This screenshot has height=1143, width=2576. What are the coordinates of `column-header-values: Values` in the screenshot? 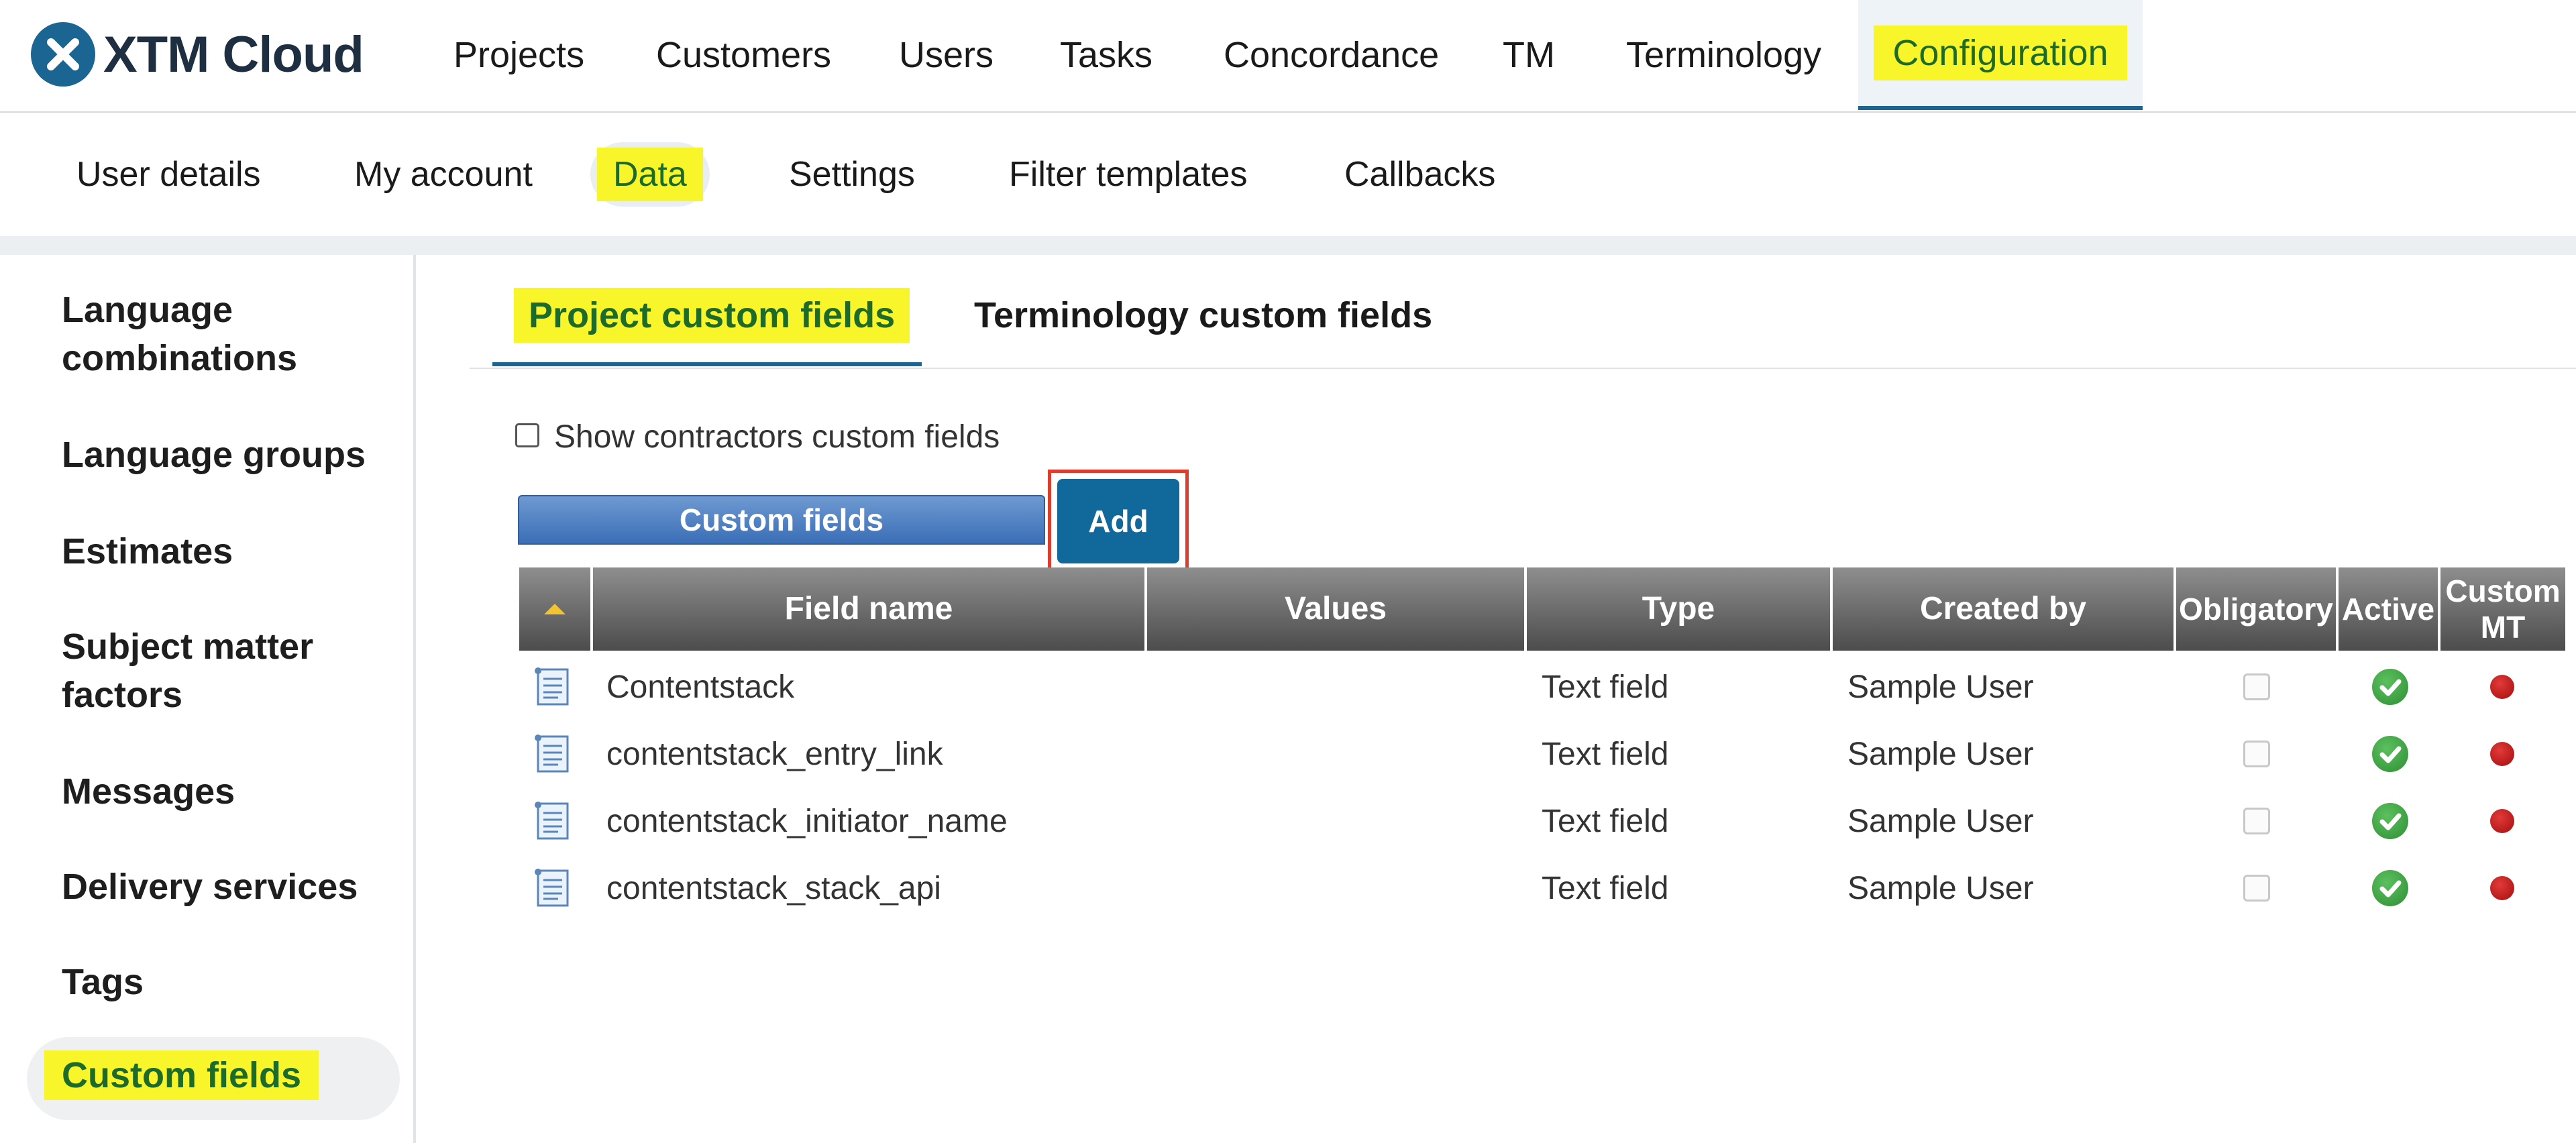 It's located at (1337, 609).